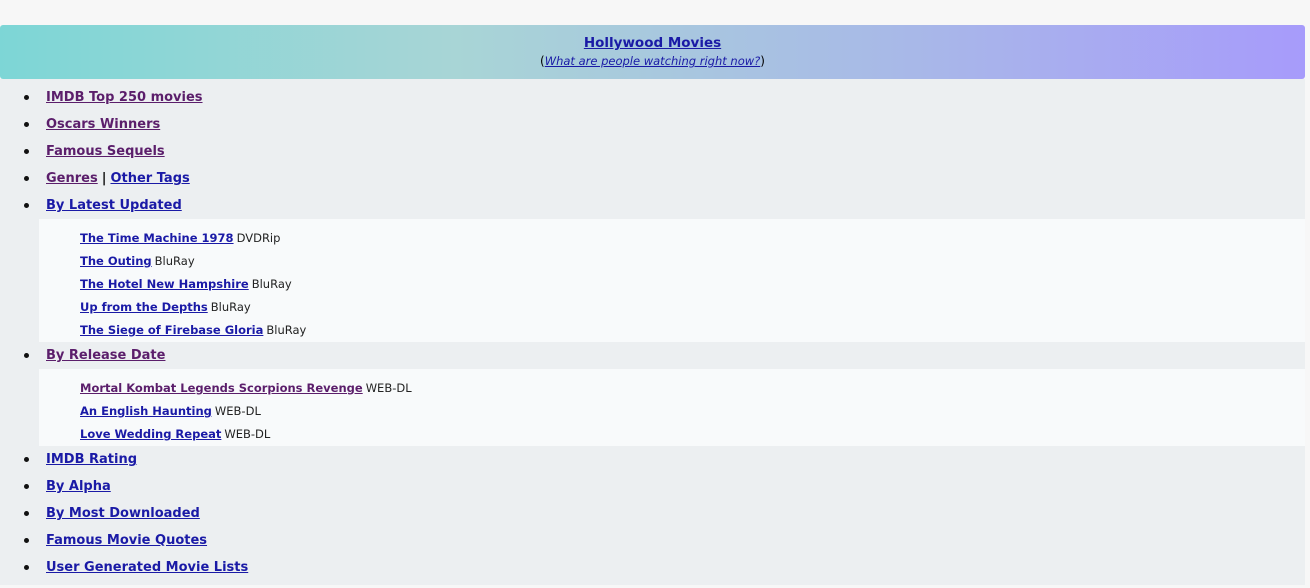 Image resolution: width=1310 pixels, height=588 pixels. What do you see at coordinates (105, 151) in the screenshot?
I see `famous-sequels-link: Famous Sequels` at bounding box center [105, 151].